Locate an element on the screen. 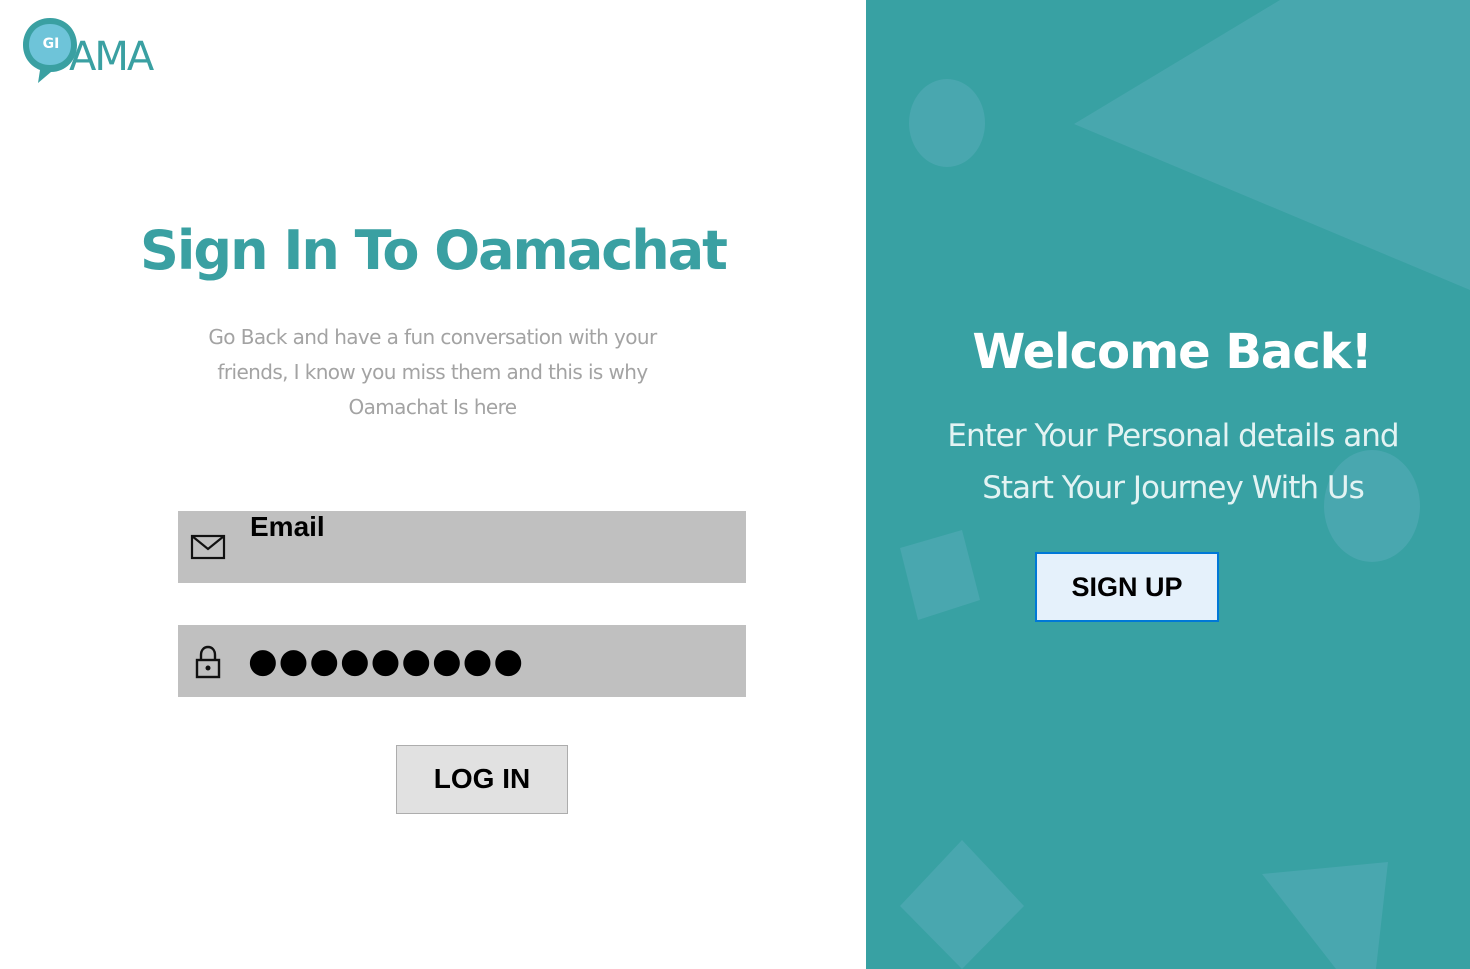  oama-logo: GI AMA is located at coordinates (95, 50).